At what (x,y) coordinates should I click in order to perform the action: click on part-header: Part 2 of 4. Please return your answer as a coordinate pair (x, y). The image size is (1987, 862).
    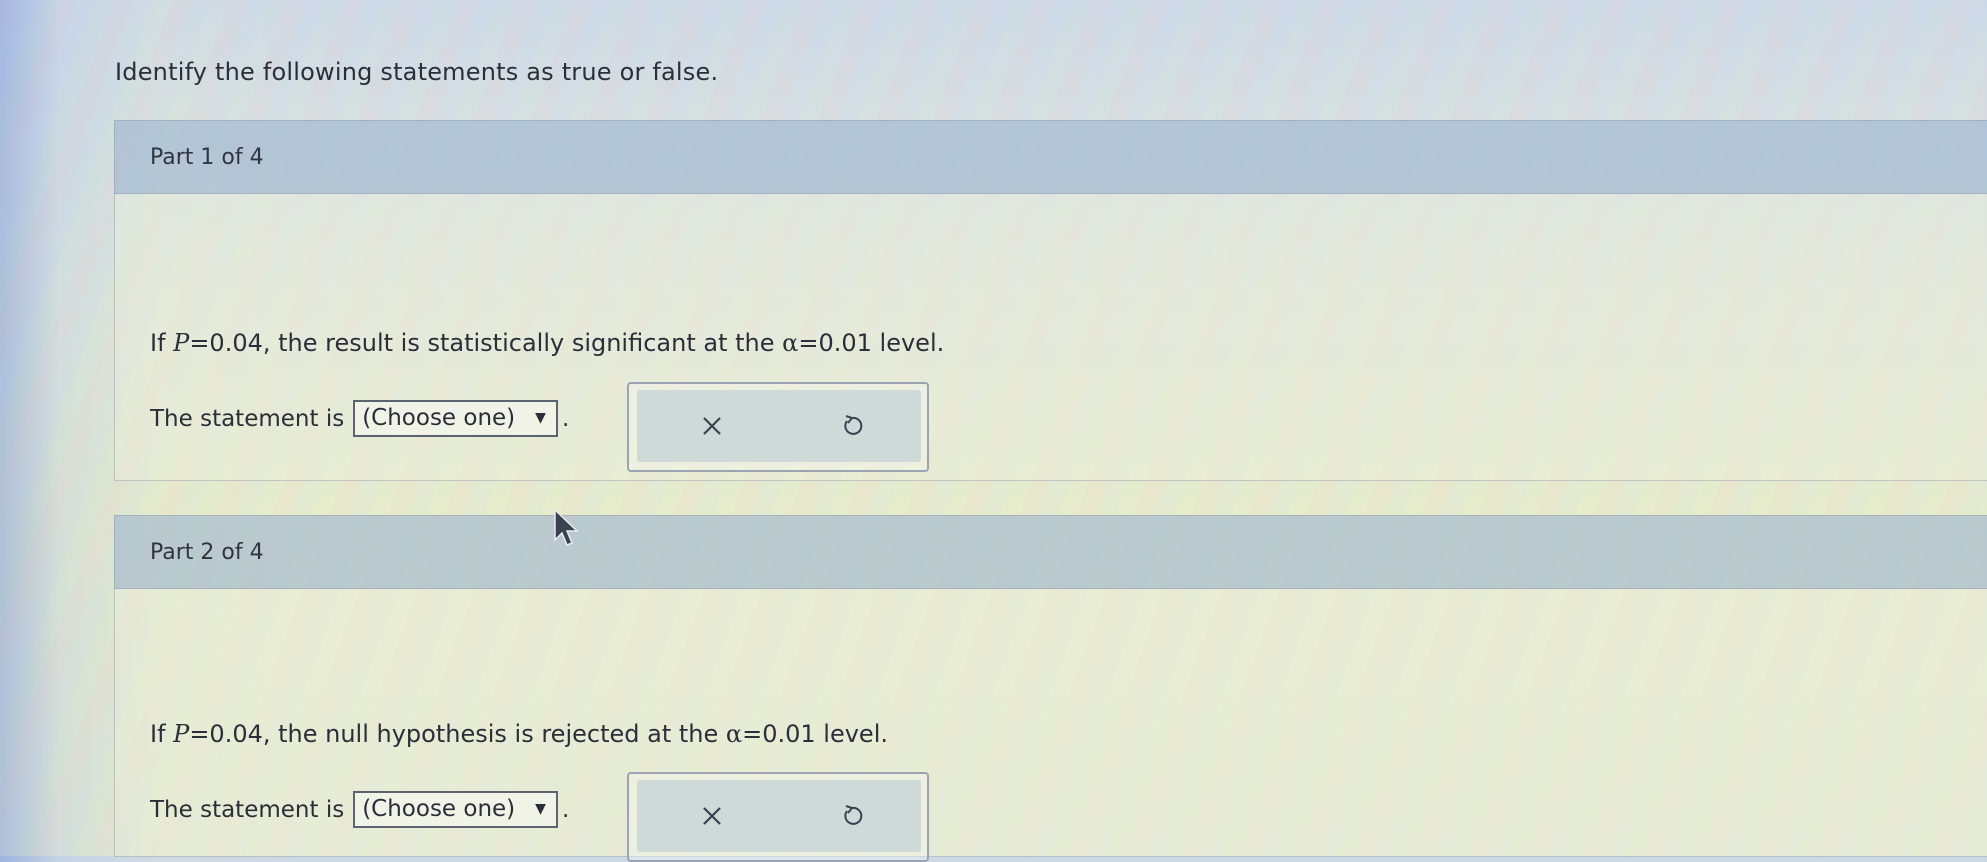
    Looking at the image, I should click on (1050, 552).